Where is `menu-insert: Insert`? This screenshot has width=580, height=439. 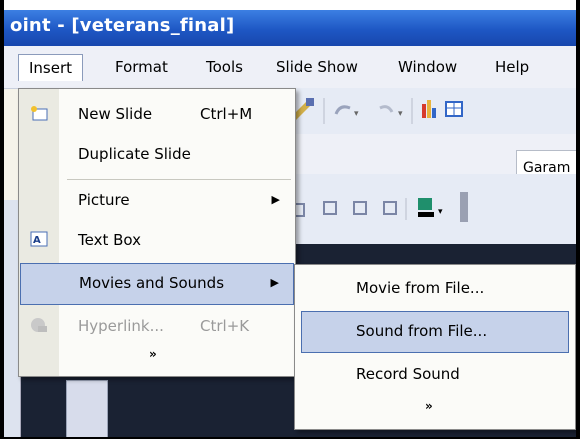
menu-insert: Insert is located at coordinates (51, 67).